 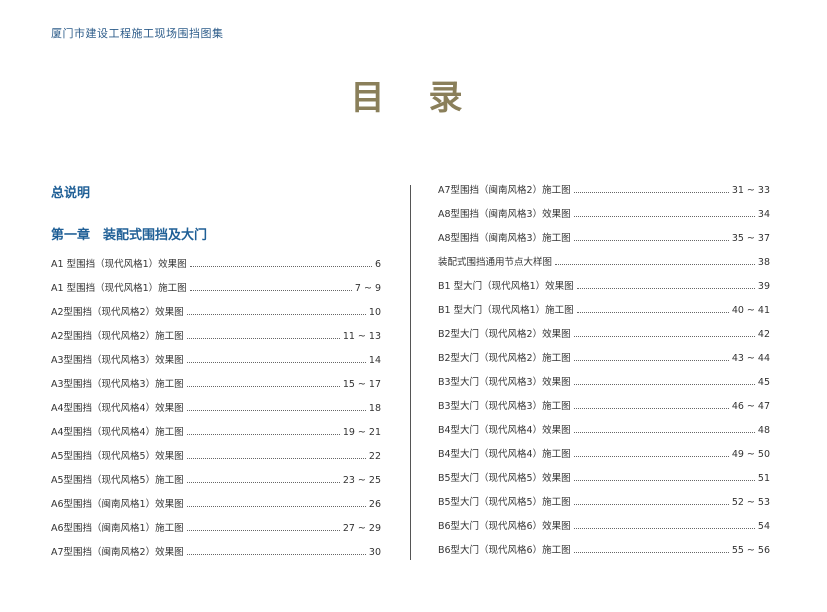 What do you see at coordinates (763, 334) in the screenshot?
I see `toc-entry-page: 42` at bounding box center [763, 334].